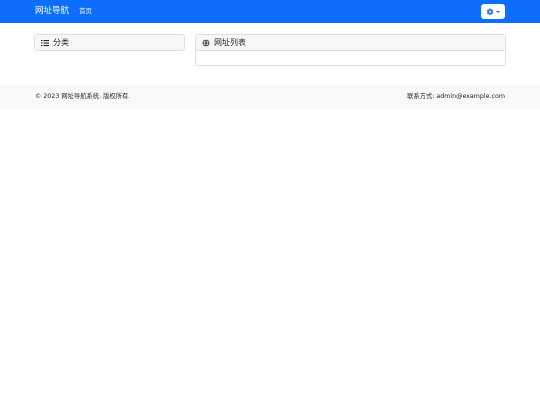 The height and width of the screenshot is (405, 540). What do you see at coordinates (230, 42) in the screenshot?
I see `url-list-card-title: 网址列表` at bounding box center [230, 42].